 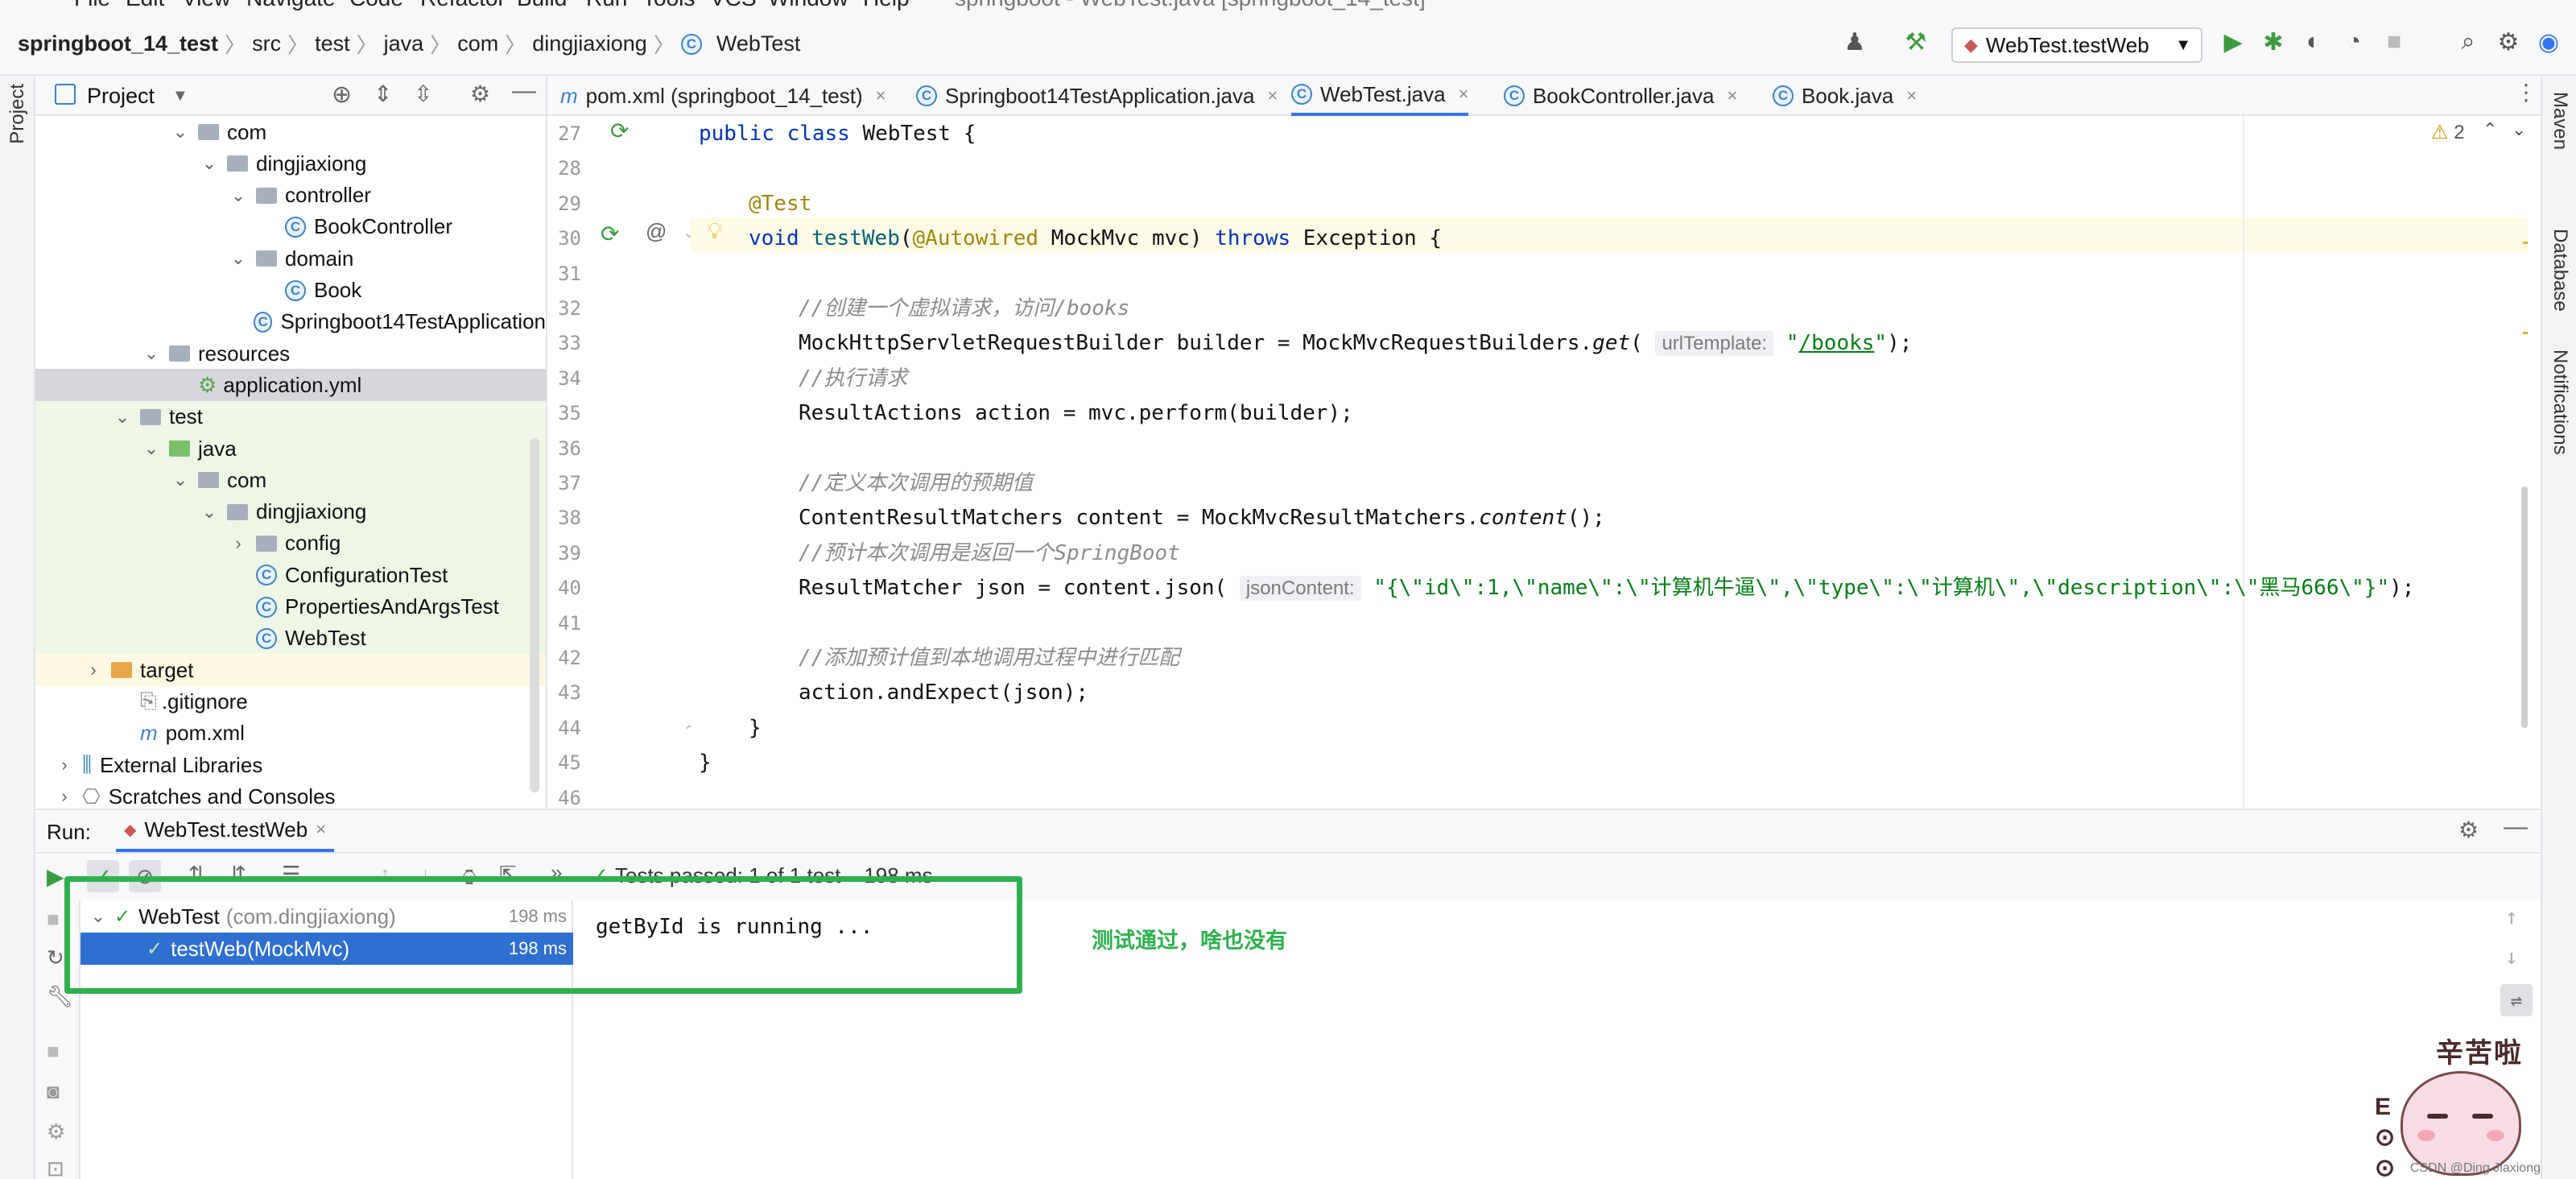 What do you see at coordinates (723, 96) in the screenshot?
I see `editor-tab: m pom.xml (springboot_14_test) ×` at bounding box center [723, 96].